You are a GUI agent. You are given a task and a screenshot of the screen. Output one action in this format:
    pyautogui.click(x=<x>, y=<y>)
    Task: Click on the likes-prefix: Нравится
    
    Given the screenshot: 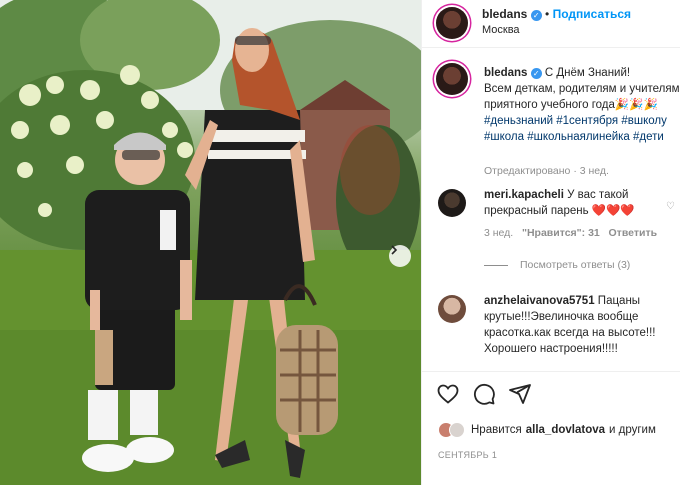 What is the action you would take?
    pyautogui.click(x=496, y=430)
    